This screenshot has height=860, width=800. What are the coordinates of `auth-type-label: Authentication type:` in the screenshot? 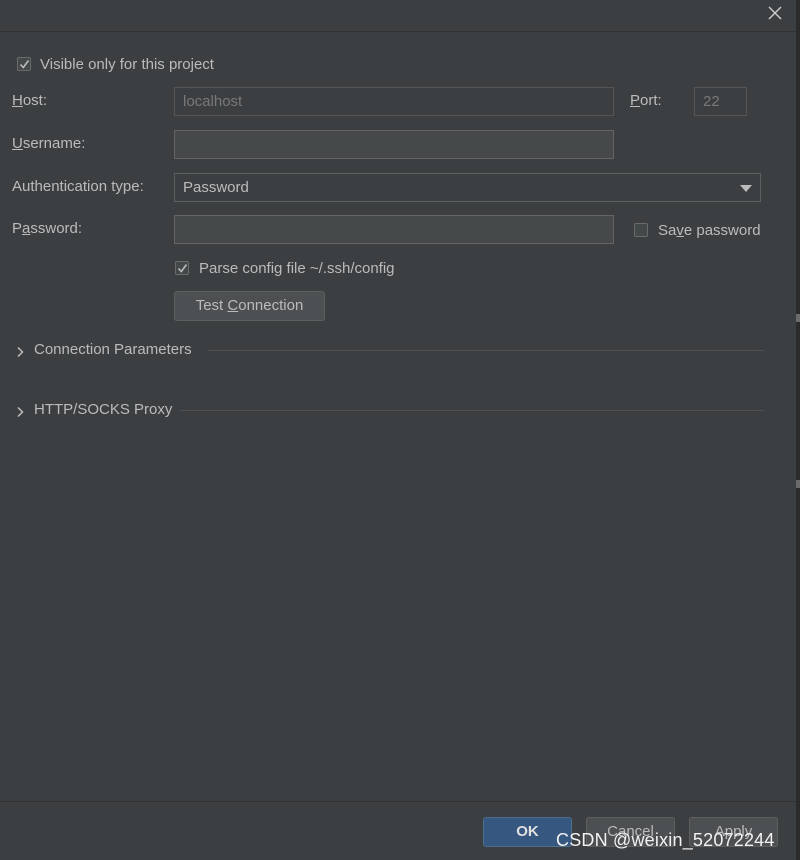 It's located at (78, 186).